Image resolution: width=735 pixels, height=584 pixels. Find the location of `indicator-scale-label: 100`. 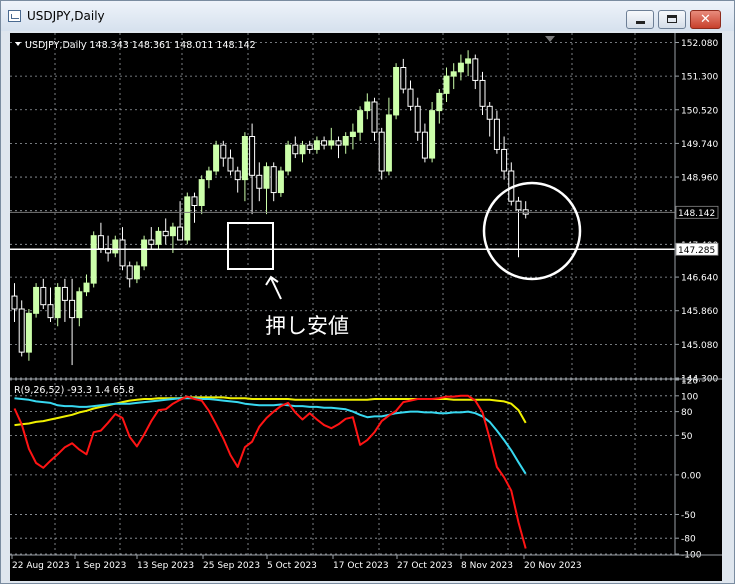

indicator-scale-label: 100 is located at coordinates (689, 397).